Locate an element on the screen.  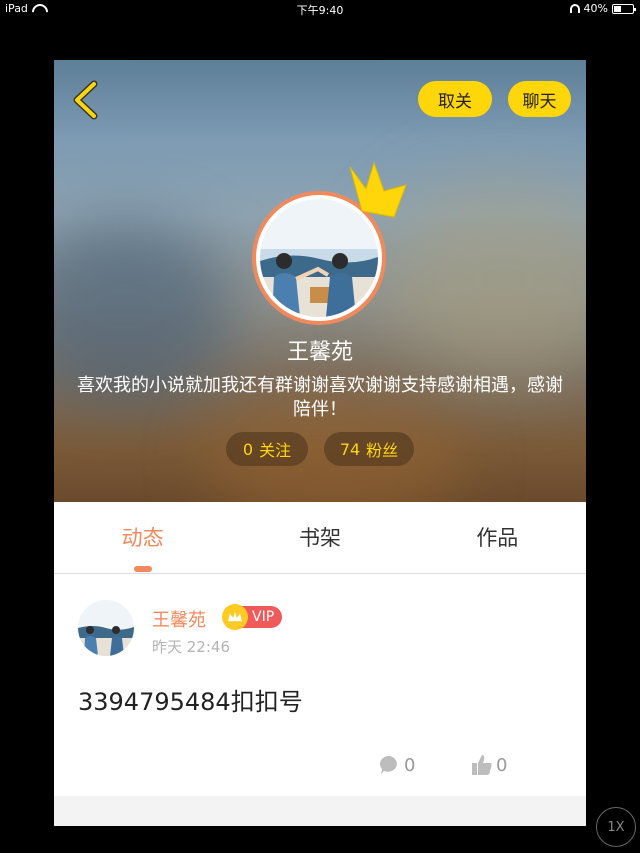
tab-activity: 动态 is located at coordinates (142, 537).